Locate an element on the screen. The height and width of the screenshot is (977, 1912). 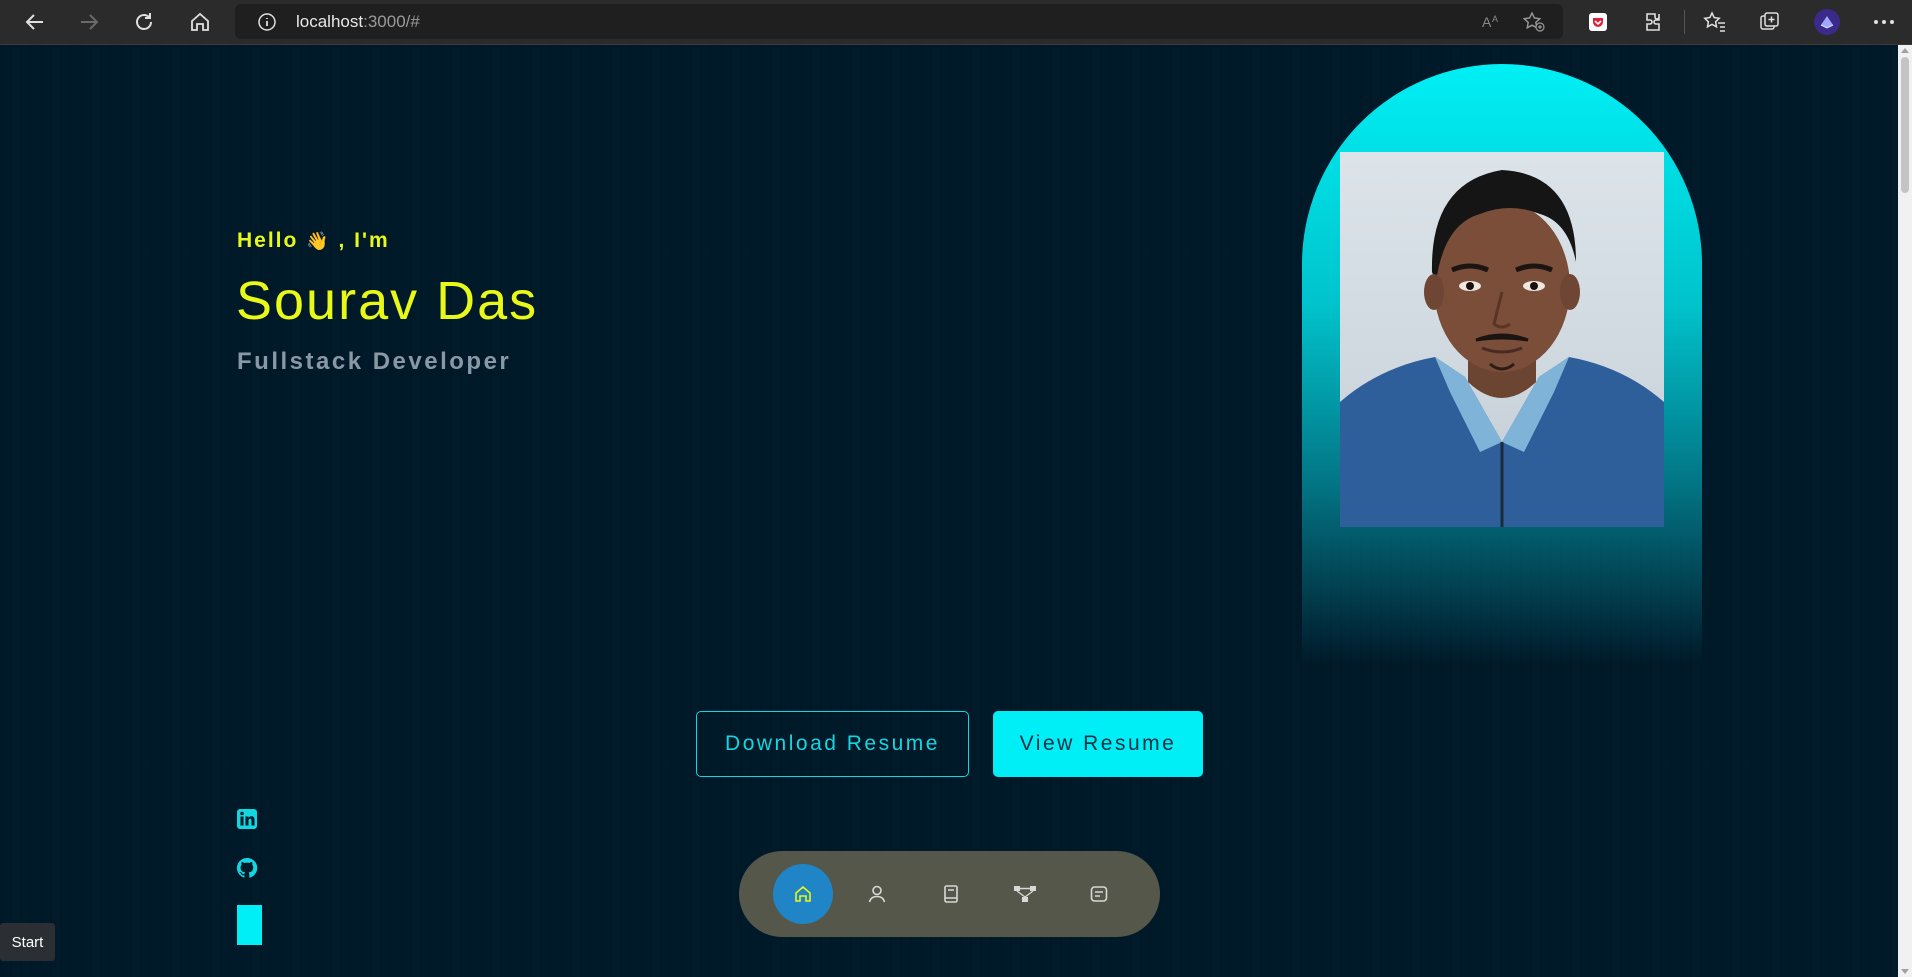
bottom-navbar is located at coordinates (949, 894).